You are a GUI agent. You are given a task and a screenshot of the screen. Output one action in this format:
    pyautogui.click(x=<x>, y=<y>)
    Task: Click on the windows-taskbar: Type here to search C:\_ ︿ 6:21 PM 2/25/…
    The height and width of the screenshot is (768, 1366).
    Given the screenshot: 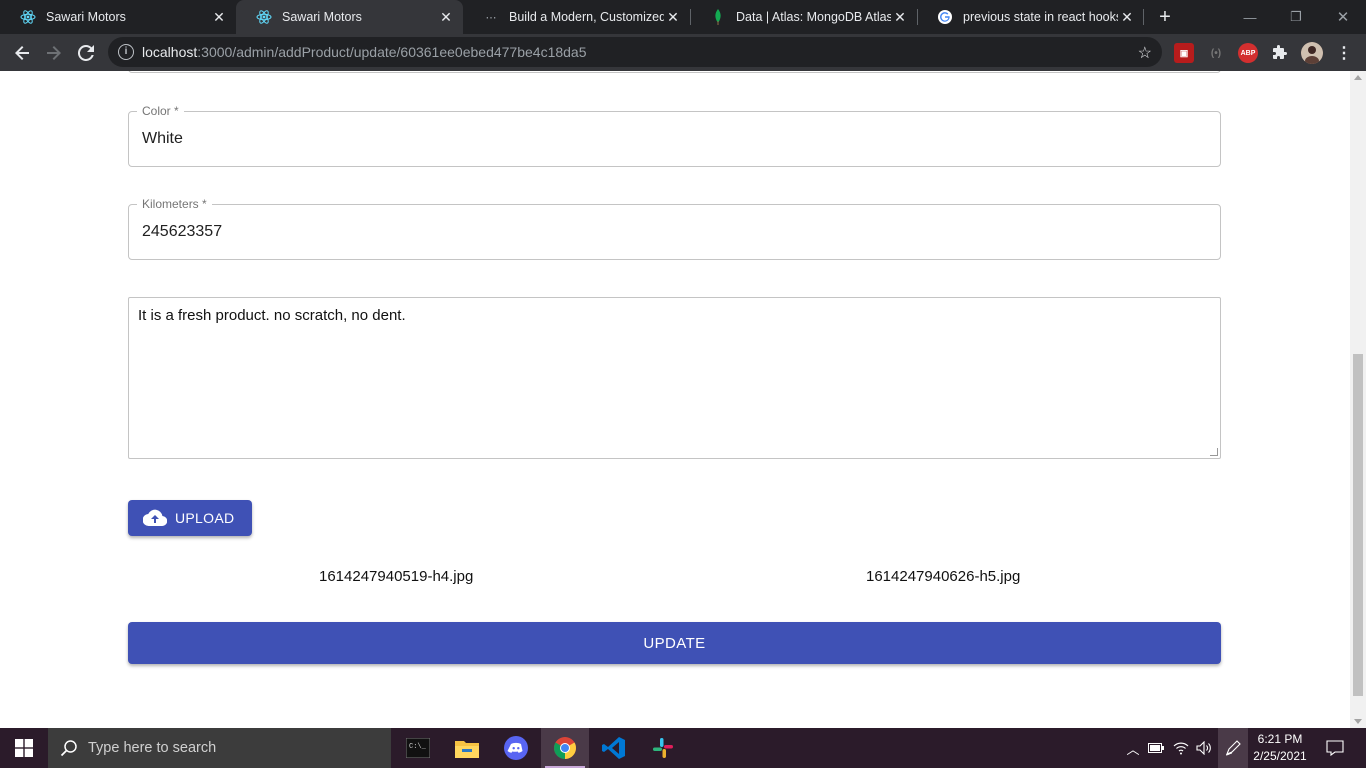 What is the action you would take?
    pyautogui.click(x=683, y=748)
    